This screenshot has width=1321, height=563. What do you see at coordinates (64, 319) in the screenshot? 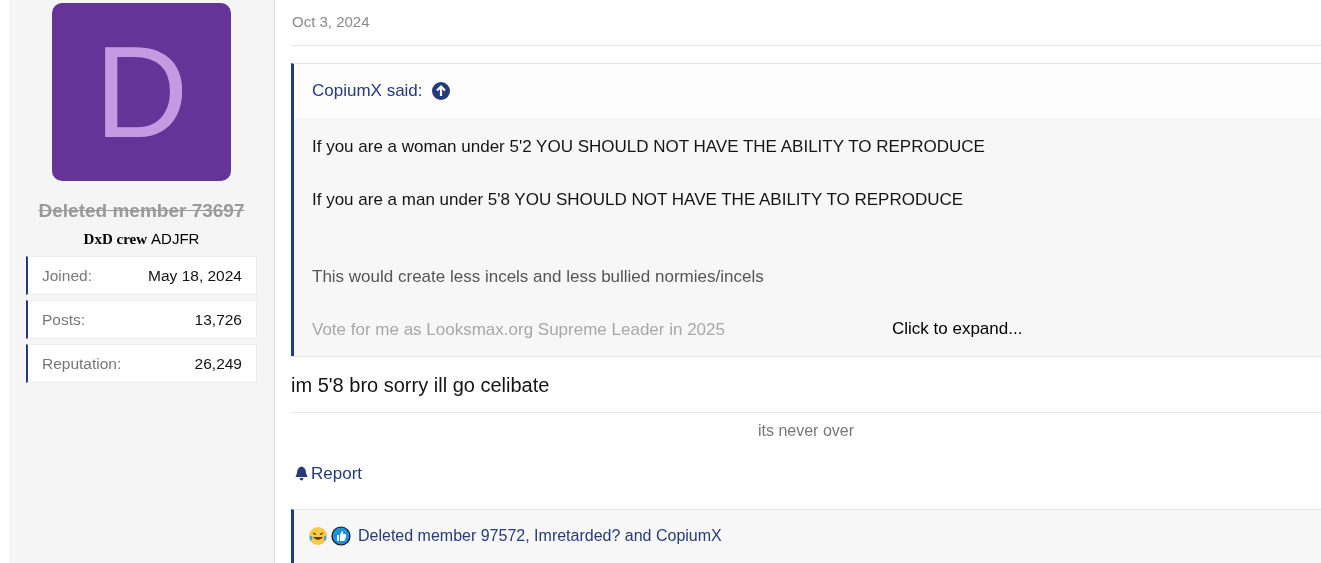
I see `stat-label: Posts:` at bounding box center [64, 319].